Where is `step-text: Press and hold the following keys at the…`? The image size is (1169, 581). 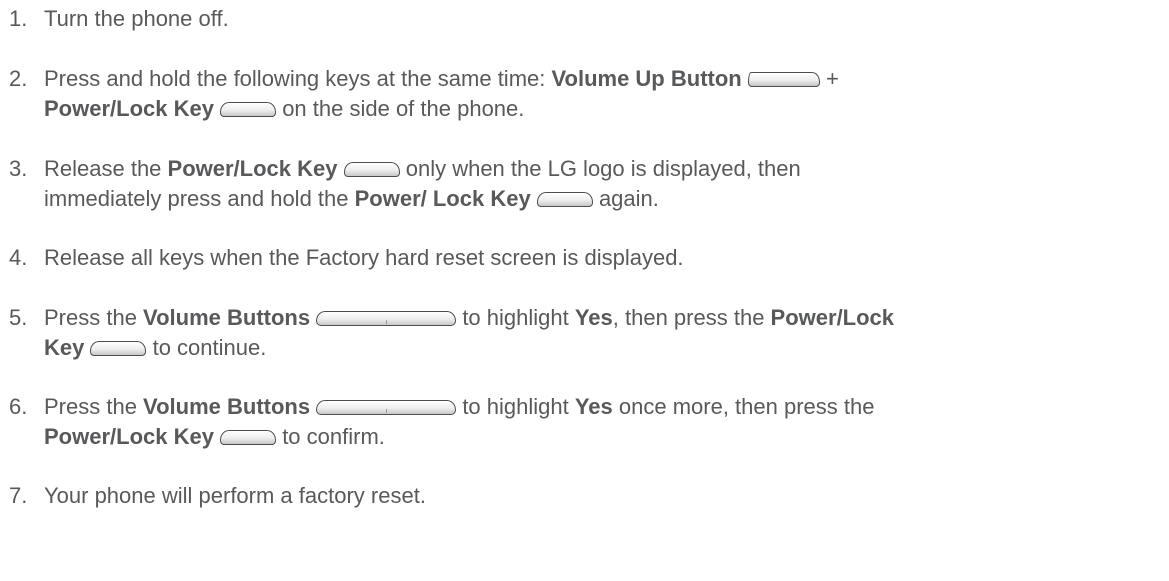
step-text: Press and hold the following keys at the… is located at coordinates (441, 93).